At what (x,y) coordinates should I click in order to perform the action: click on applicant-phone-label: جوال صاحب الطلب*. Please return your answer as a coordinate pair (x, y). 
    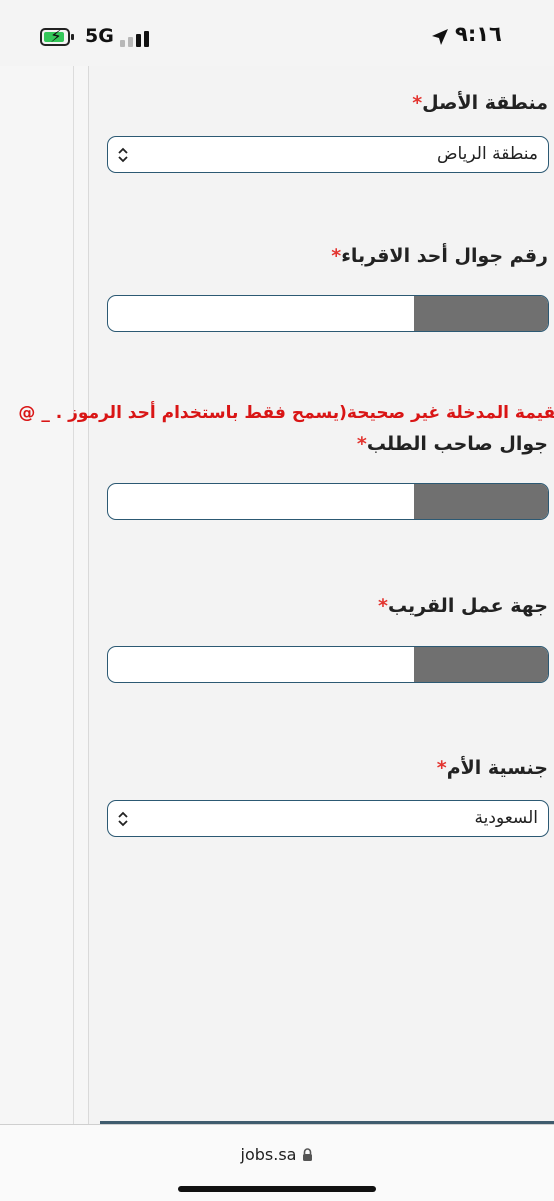
    Looking at the image, I should click on (452, 444).